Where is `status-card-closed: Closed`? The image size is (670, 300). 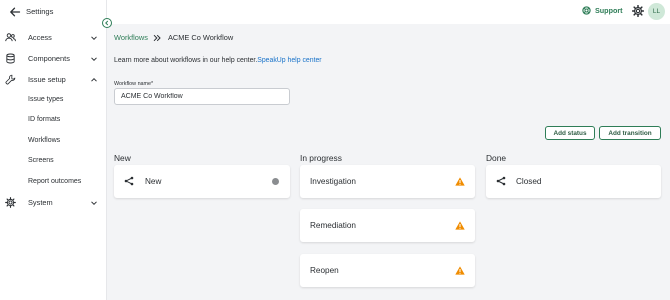
status-card-closed: Closed is located at coordinates (573, 181).